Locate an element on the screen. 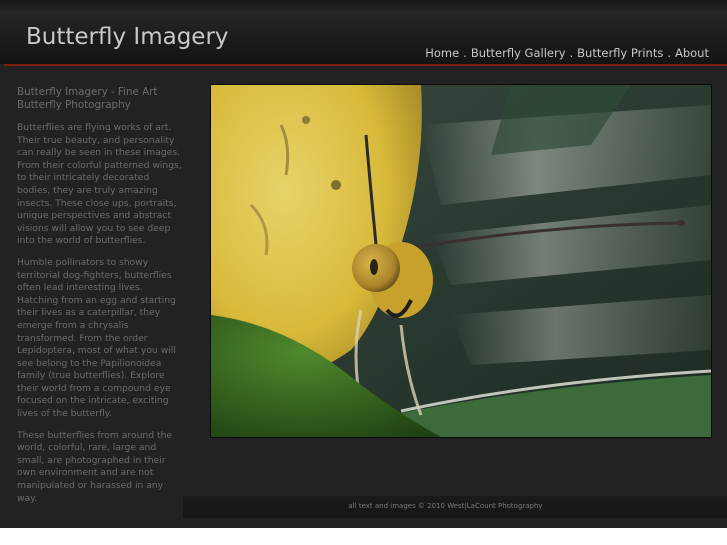  nav-link-home: Home is located at coordinates (442, 53).